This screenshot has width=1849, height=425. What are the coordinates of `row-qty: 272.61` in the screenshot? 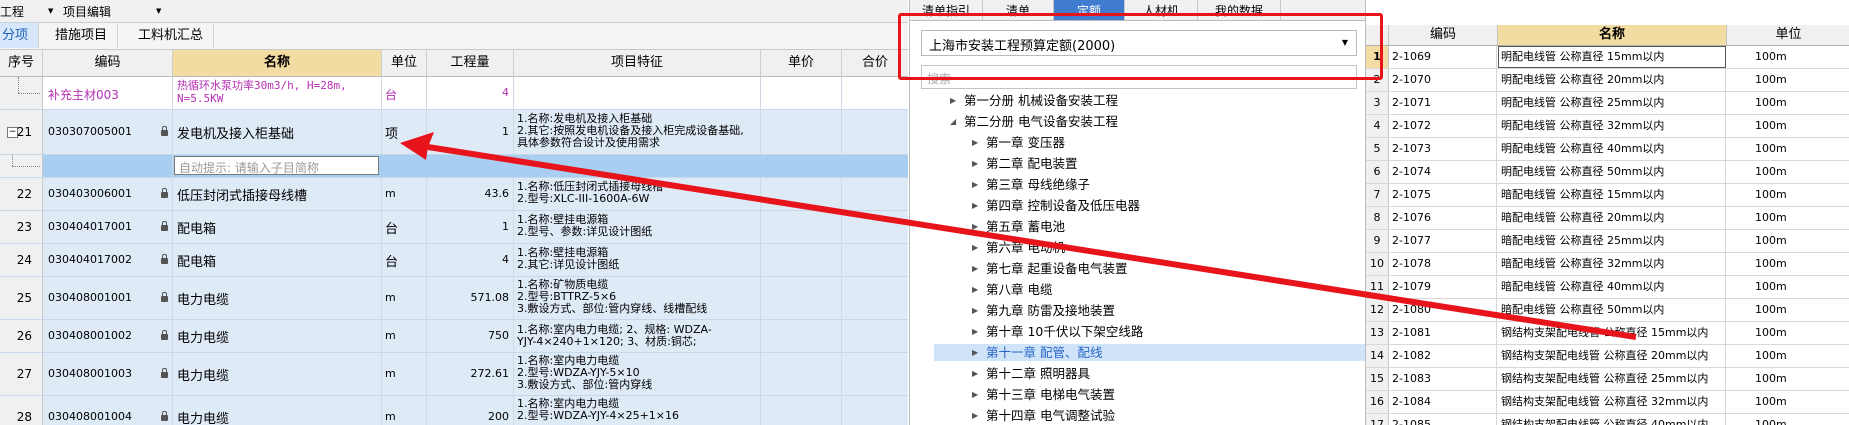 It's located at (470, 374).